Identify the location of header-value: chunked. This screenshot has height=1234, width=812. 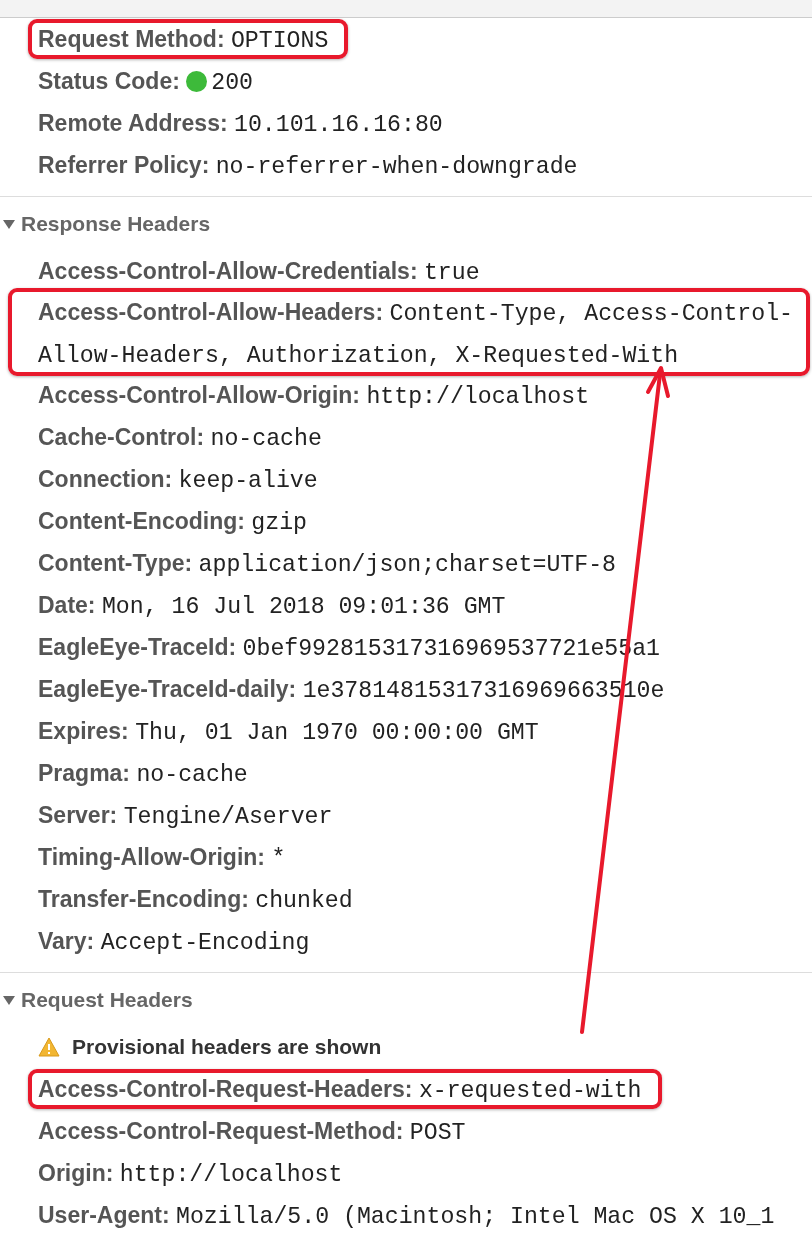
(304, 901).